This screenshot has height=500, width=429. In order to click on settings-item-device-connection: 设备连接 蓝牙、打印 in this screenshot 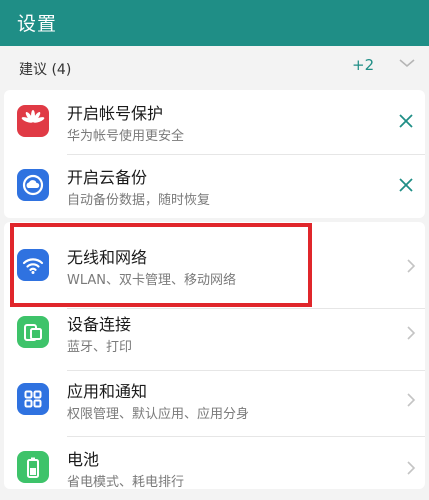, I will do `click(214, 333)`.